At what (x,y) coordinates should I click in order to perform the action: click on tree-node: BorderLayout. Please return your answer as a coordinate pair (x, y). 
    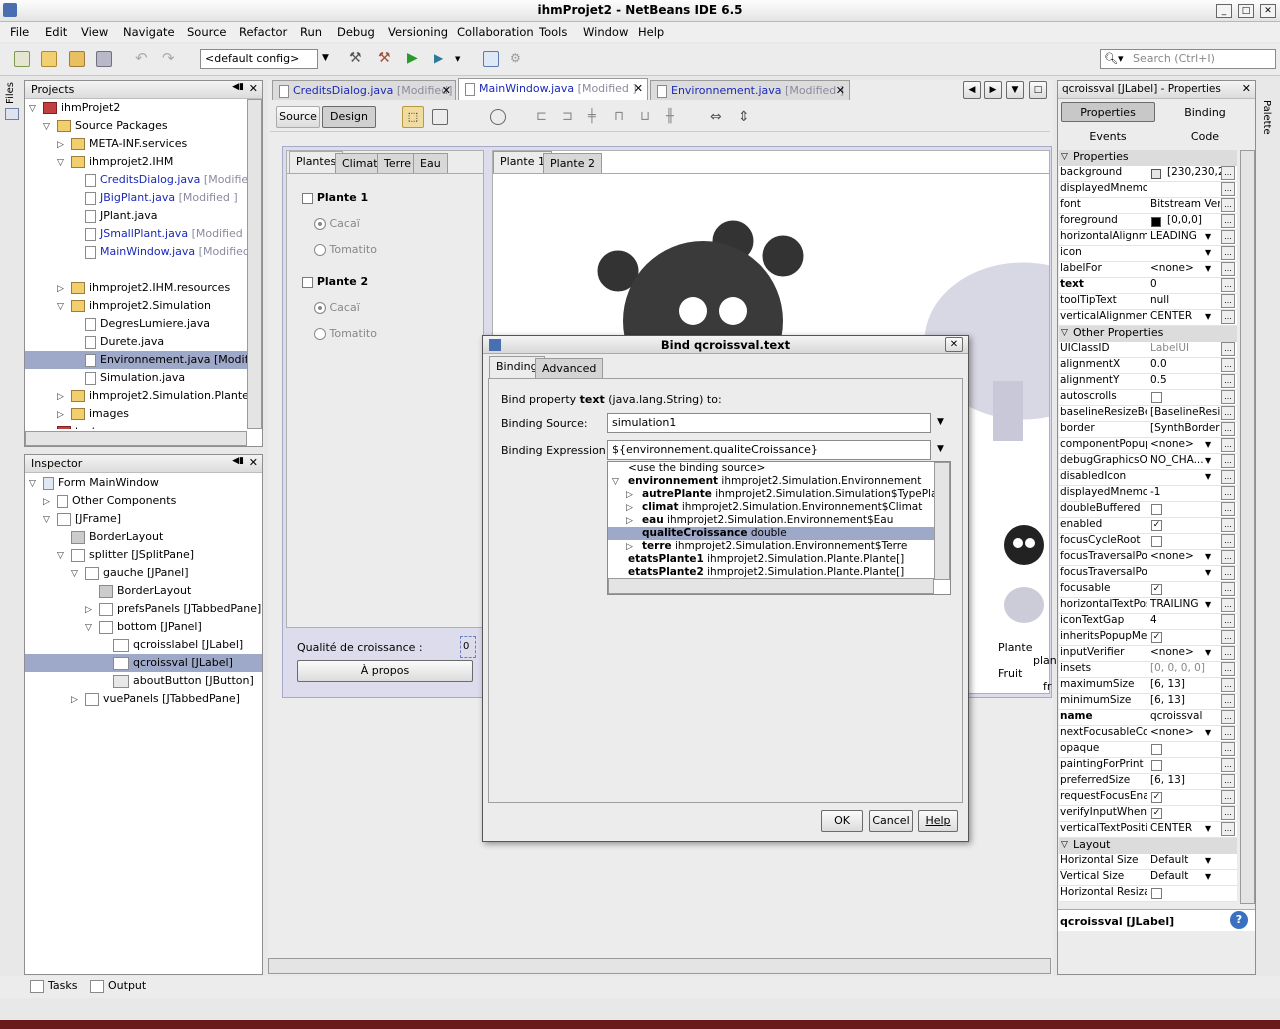
    Looking at the image, I should click on (145, 591).